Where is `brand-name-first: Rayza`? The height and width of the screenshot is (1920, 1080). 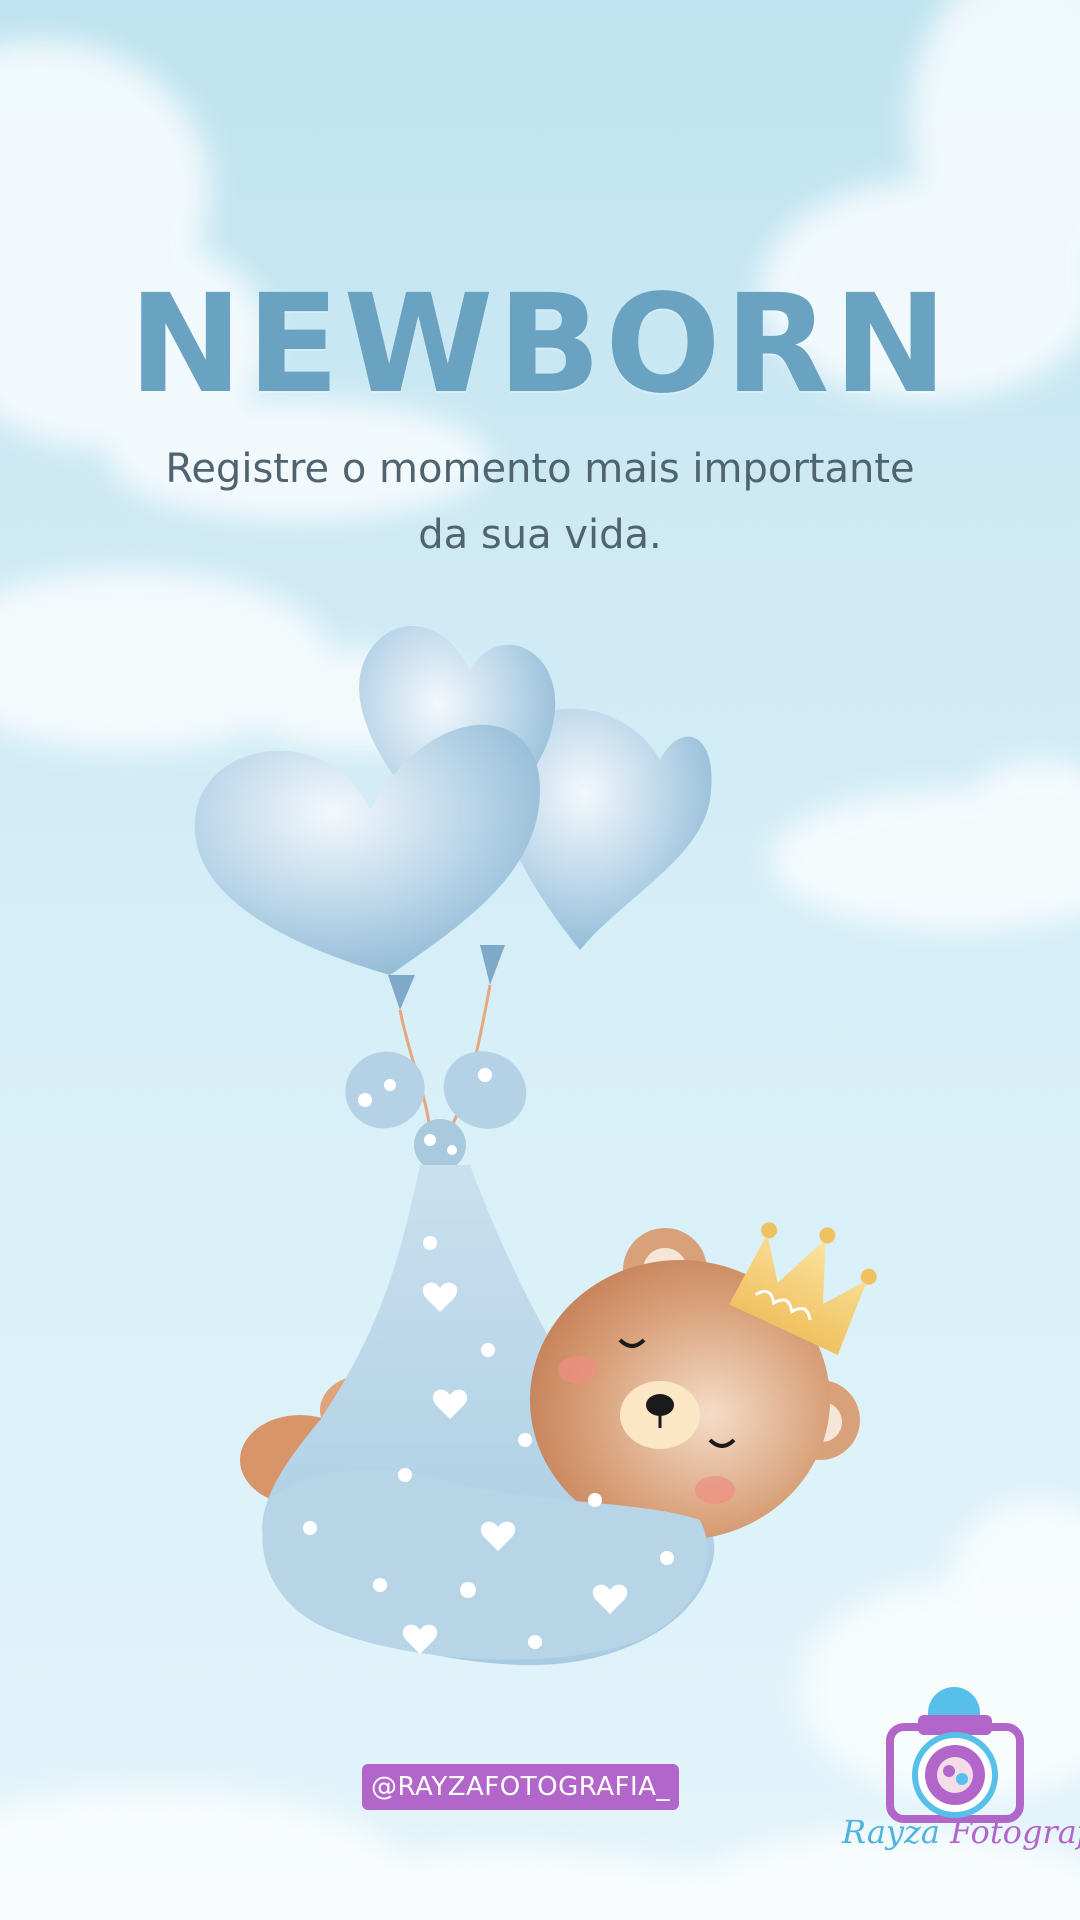 brand-name-first: Rayza is located at coordinates (891, 1832).